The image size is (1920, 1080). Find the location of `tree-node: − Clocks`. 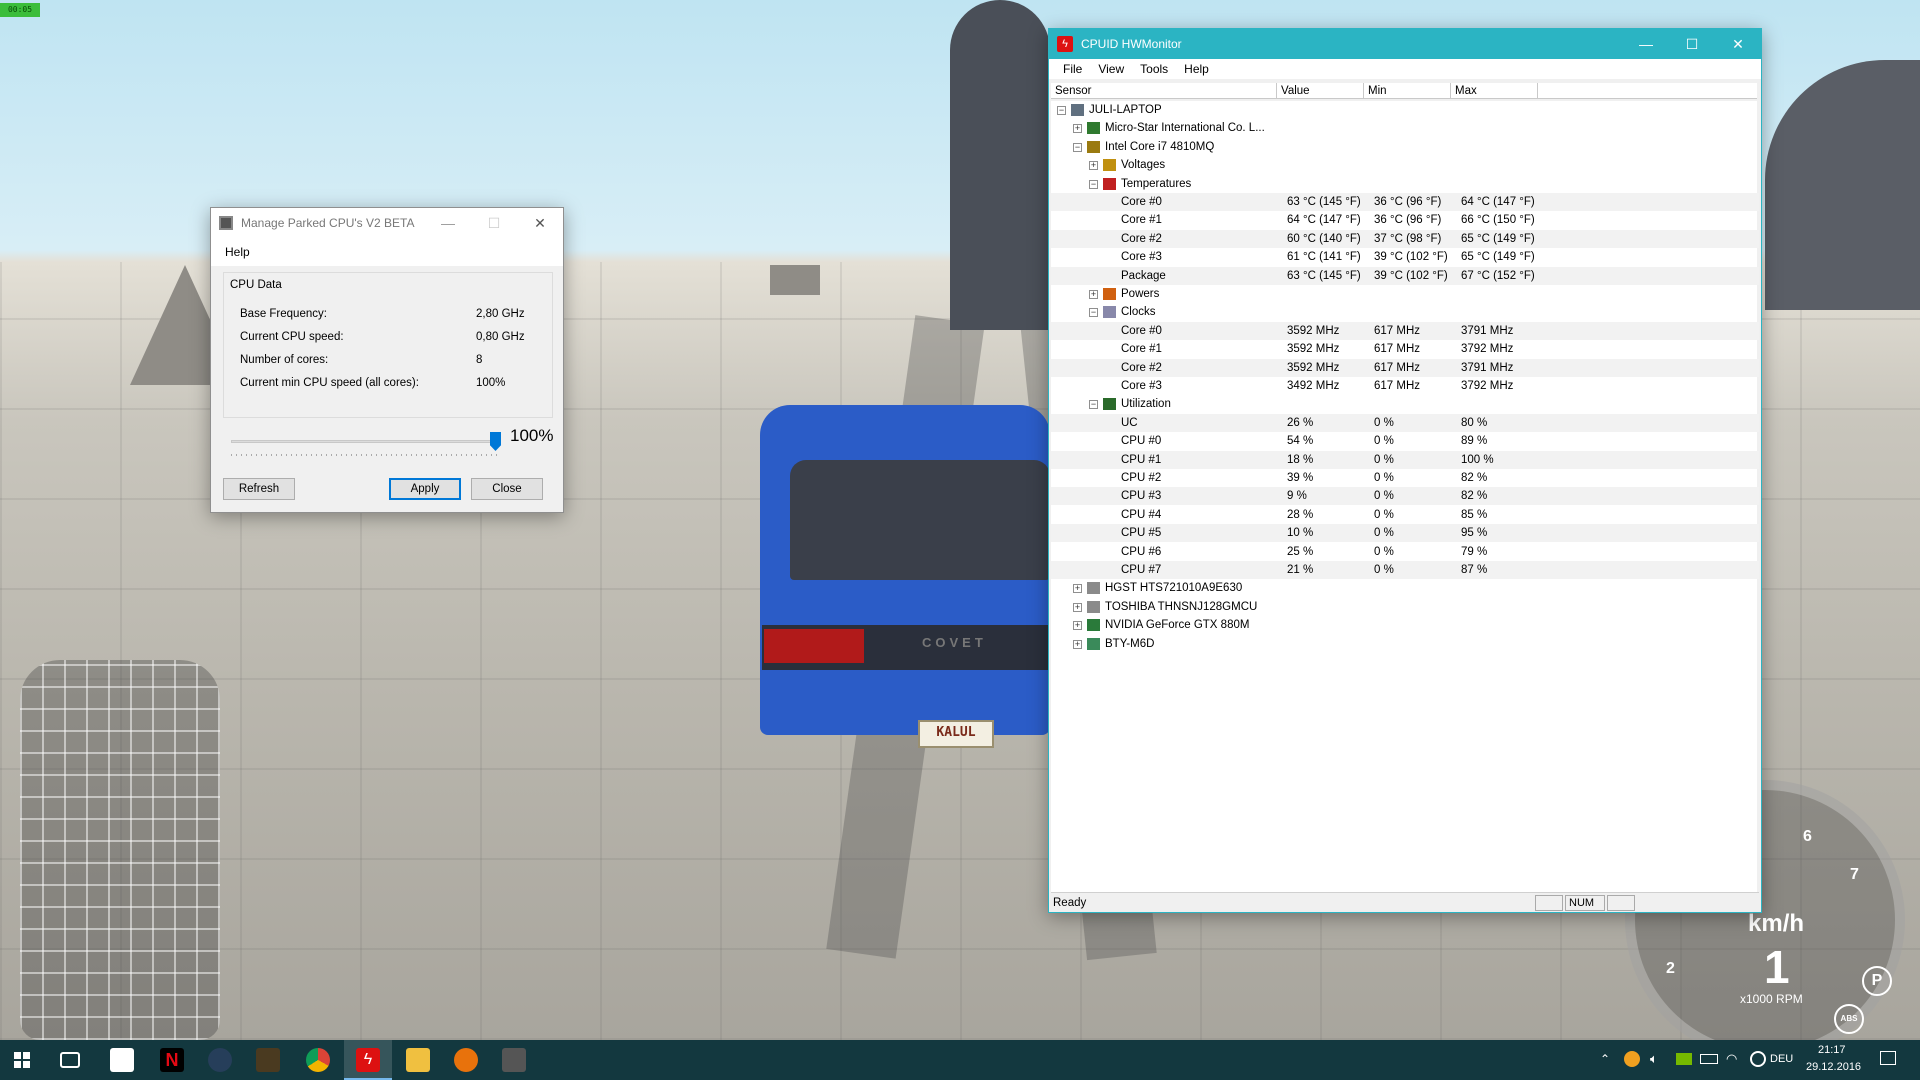

tree-node: − Clocks is located at coordinates (1405, 312).